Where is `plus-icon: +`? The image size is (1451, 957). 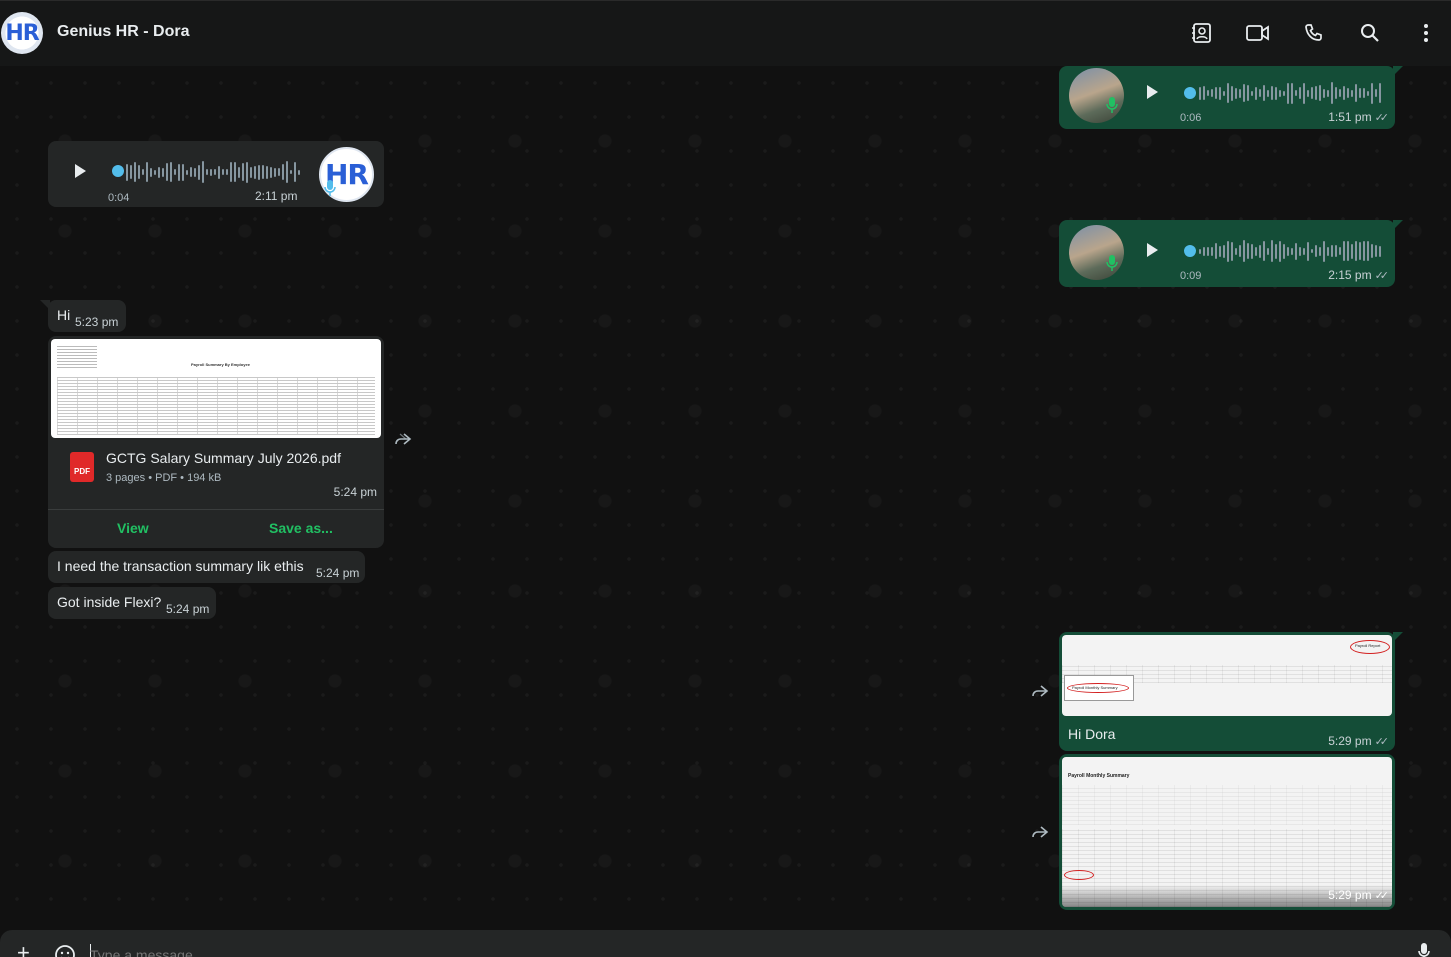 plus-icon: + is located at coordinates (23, 949).